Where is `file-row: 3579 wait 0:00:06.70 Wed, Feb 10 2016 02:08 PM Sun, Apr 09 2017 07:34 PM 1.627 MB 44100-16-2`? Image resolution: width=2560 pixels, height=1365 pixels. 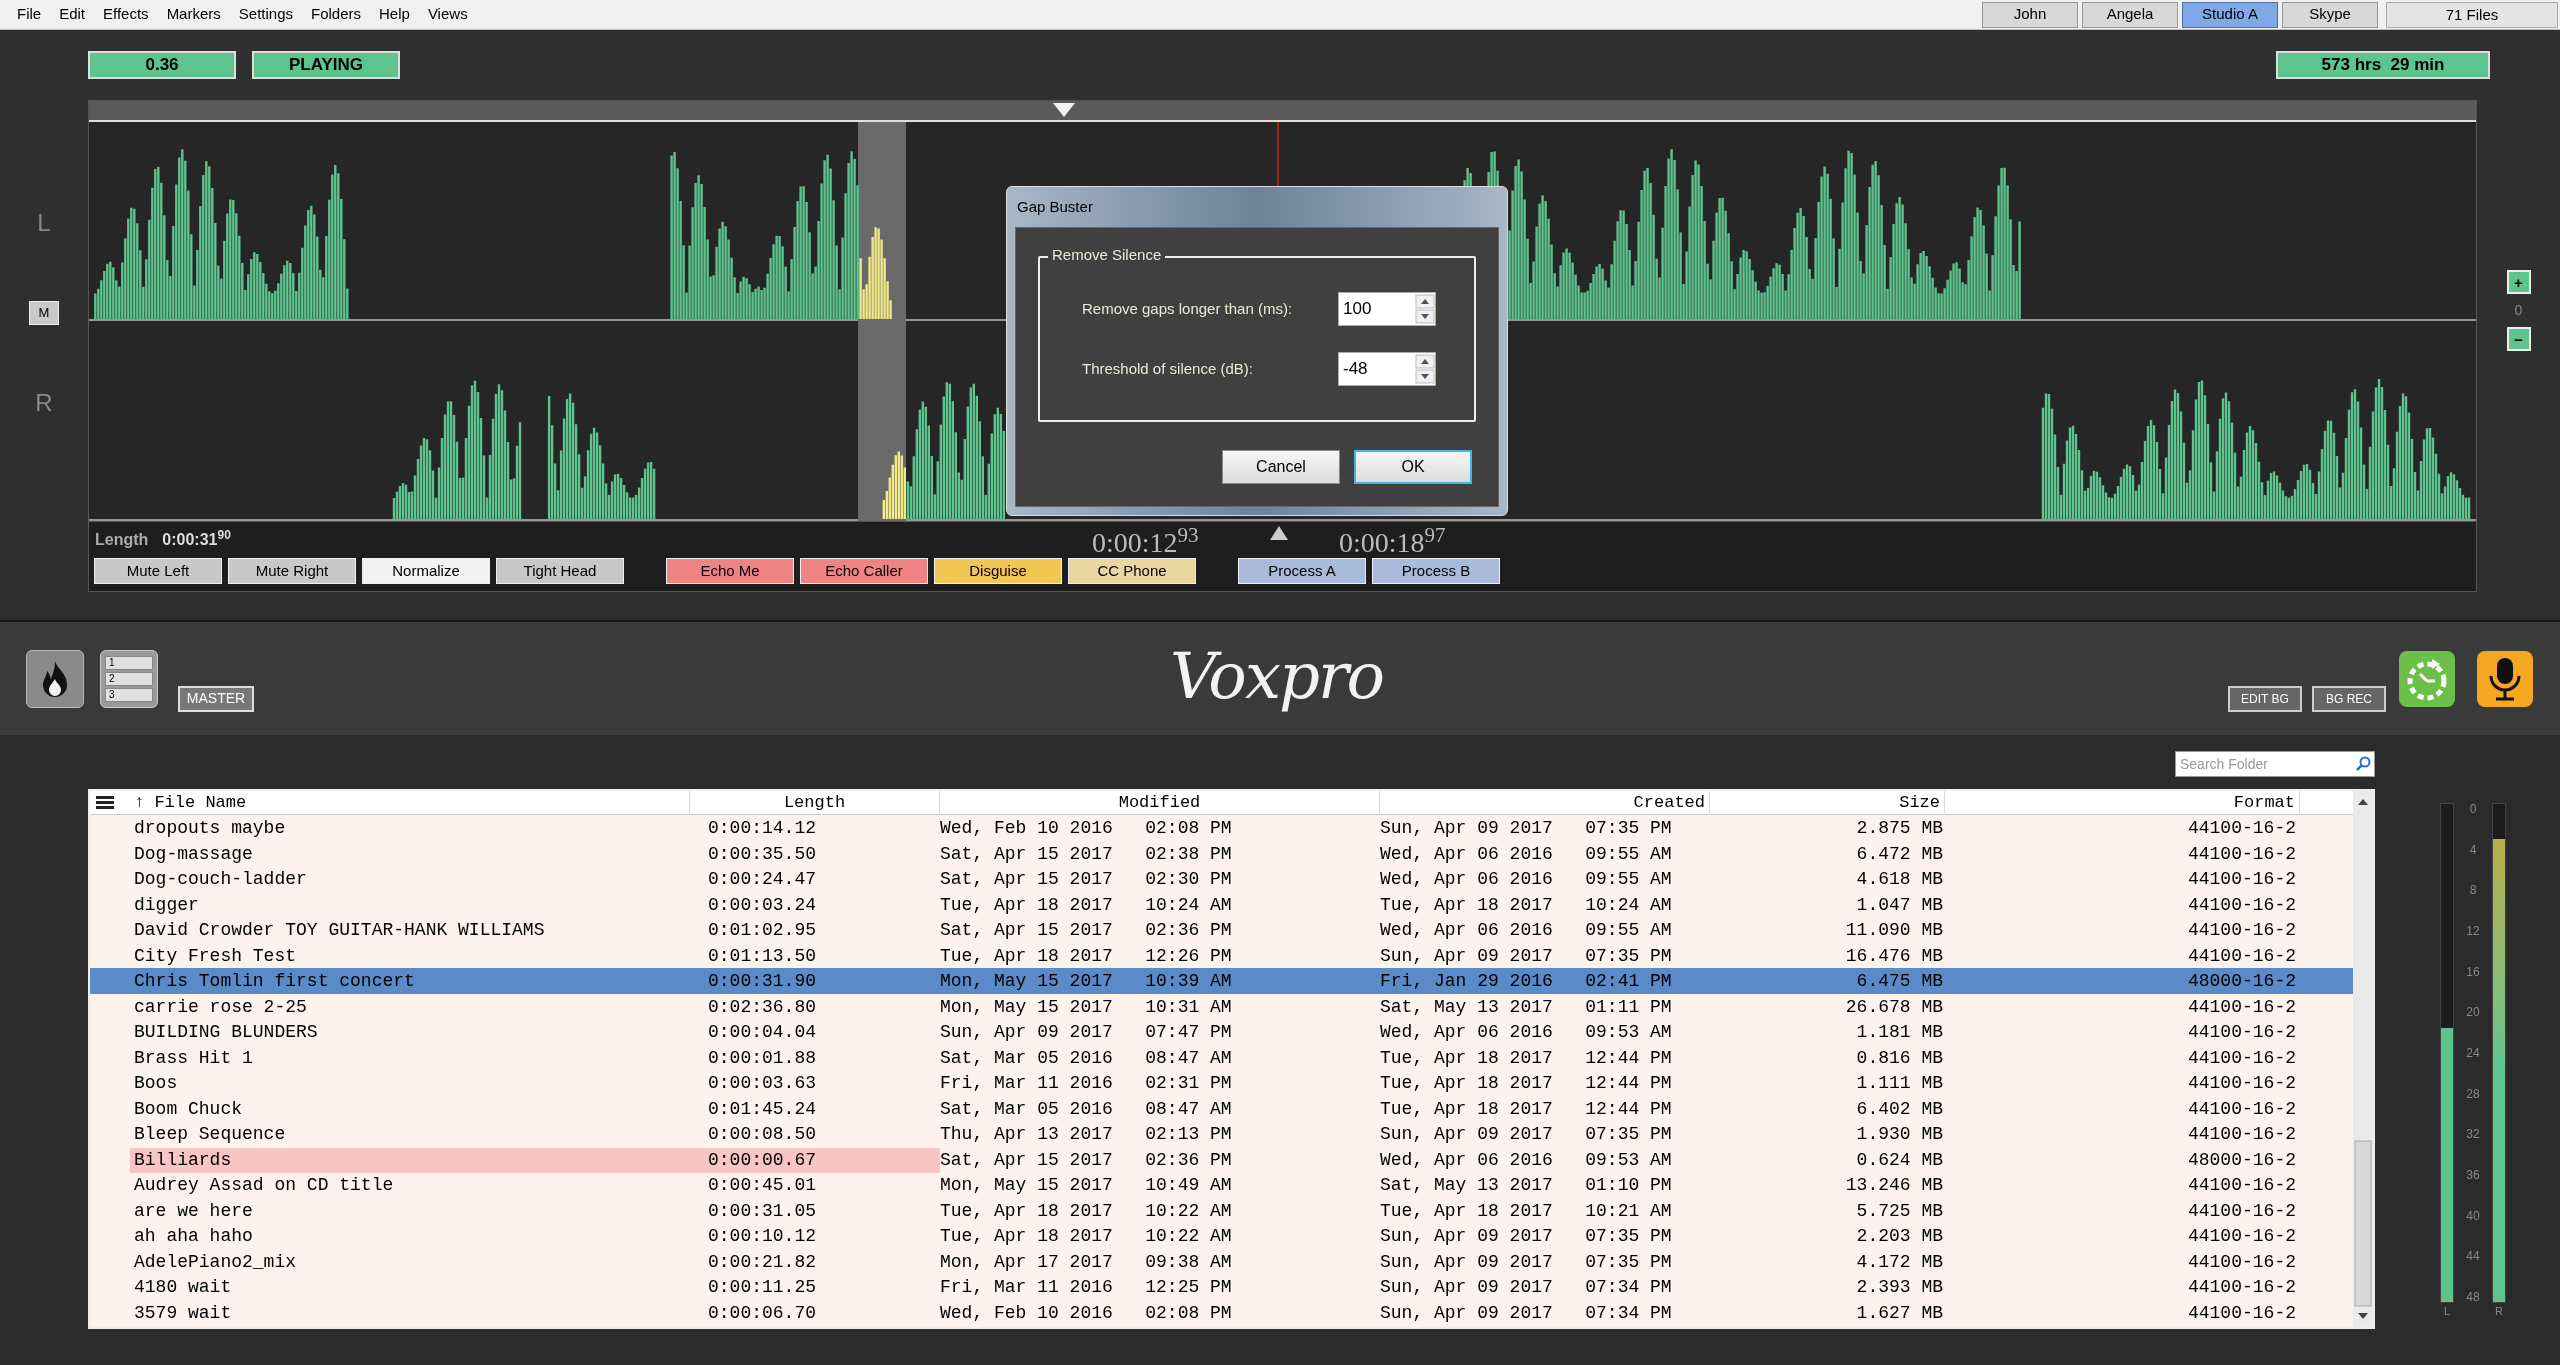
file-row: 3579 wait 0:00:06.70 Wed, Feb 10 2016 02:08 PM Sun, Apr 09 2017 07:34 PM 1.627 MB 44100-16-2 is located at coordinates (1221, 1312).